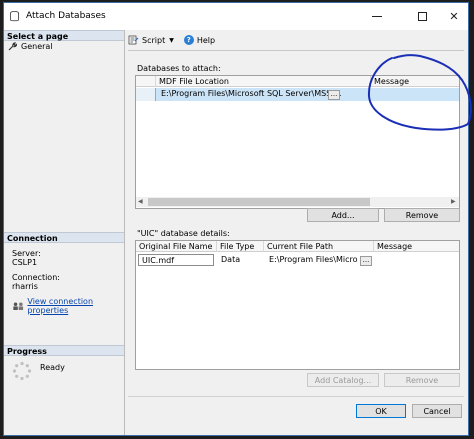 The height and width of the screenshot is (439, 474). I want to click on maximize-icon, so click(422, 16).